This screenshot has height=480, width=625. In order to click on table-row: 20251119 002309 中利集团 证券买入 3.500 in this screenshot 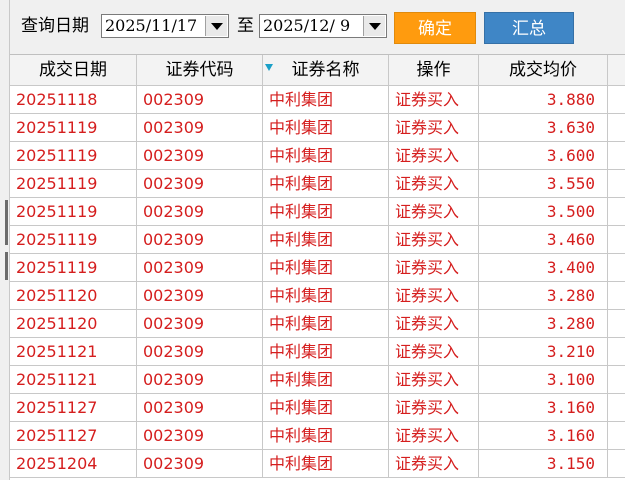, I will do `click(317, 212)`.